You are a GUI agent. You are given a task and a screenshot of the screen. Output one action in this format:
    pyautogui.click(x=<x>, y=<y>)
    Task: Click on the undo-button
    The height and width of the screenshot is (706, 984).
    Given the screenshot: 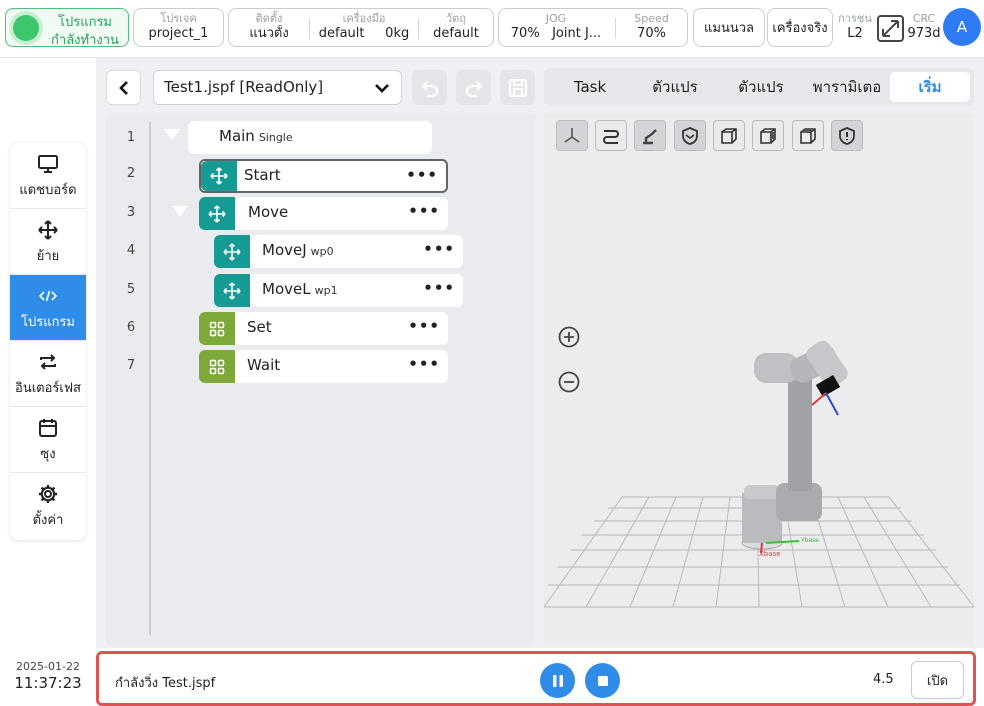 What is the action you would take?
    pyautogui.click(x=429, y=87)
    